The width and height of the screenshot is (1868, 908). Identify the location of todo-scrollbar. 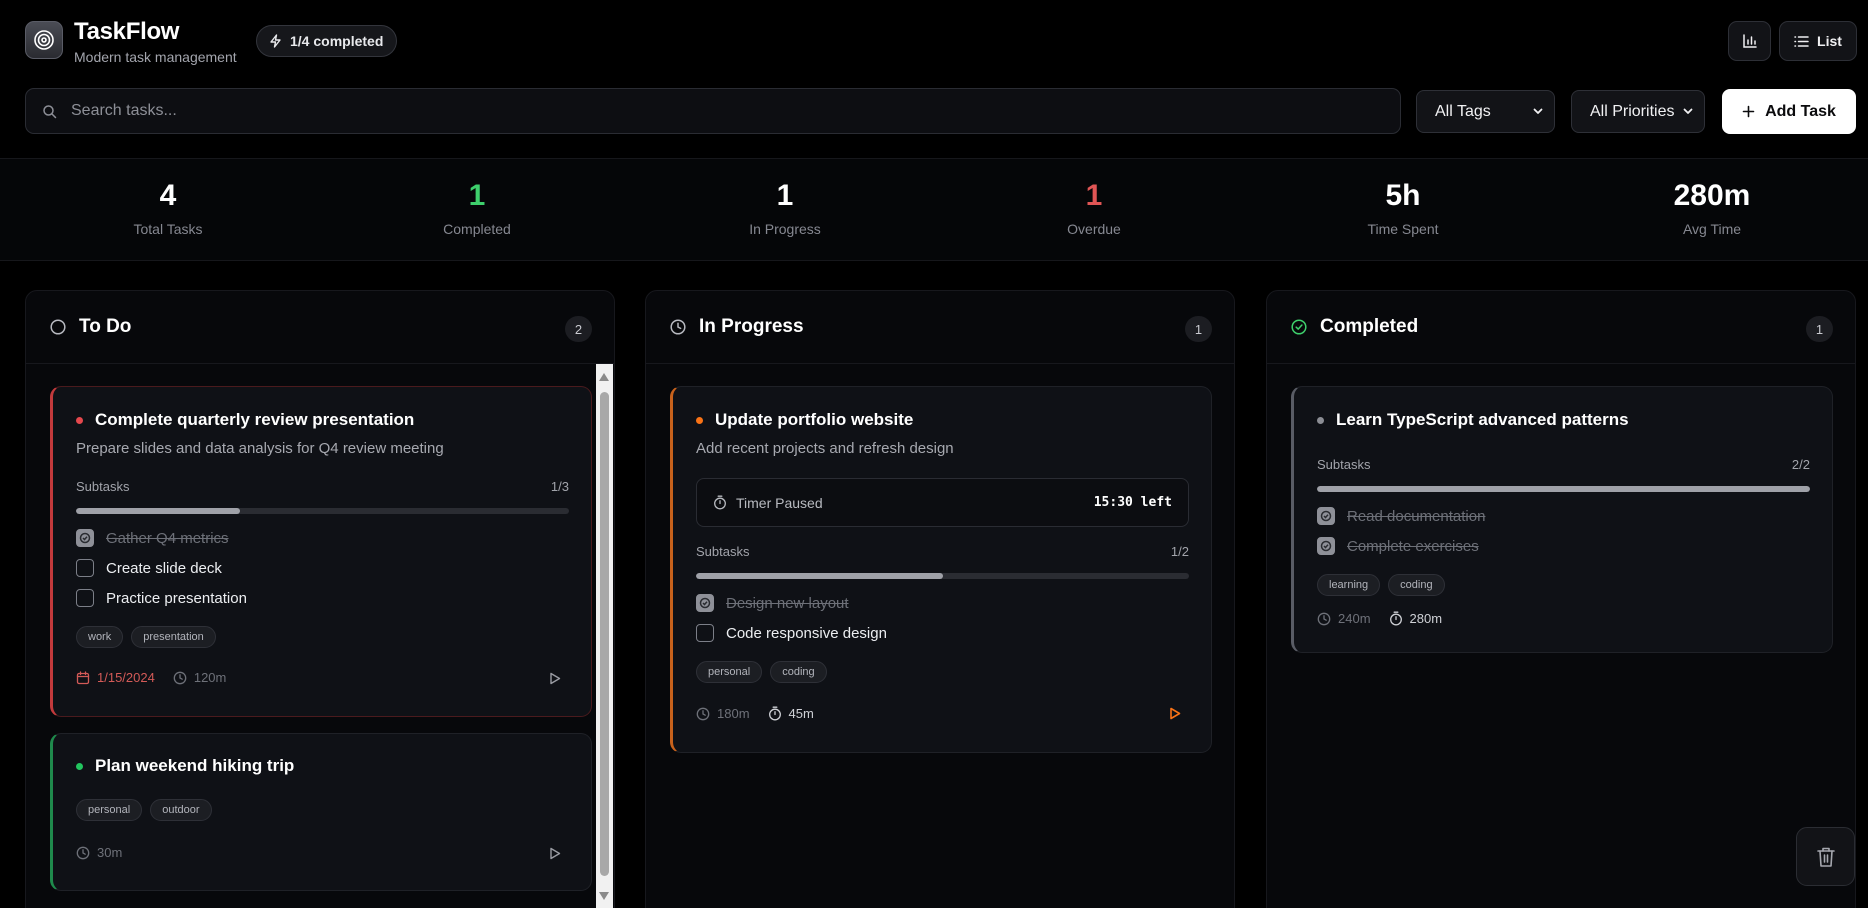
(604, 636).